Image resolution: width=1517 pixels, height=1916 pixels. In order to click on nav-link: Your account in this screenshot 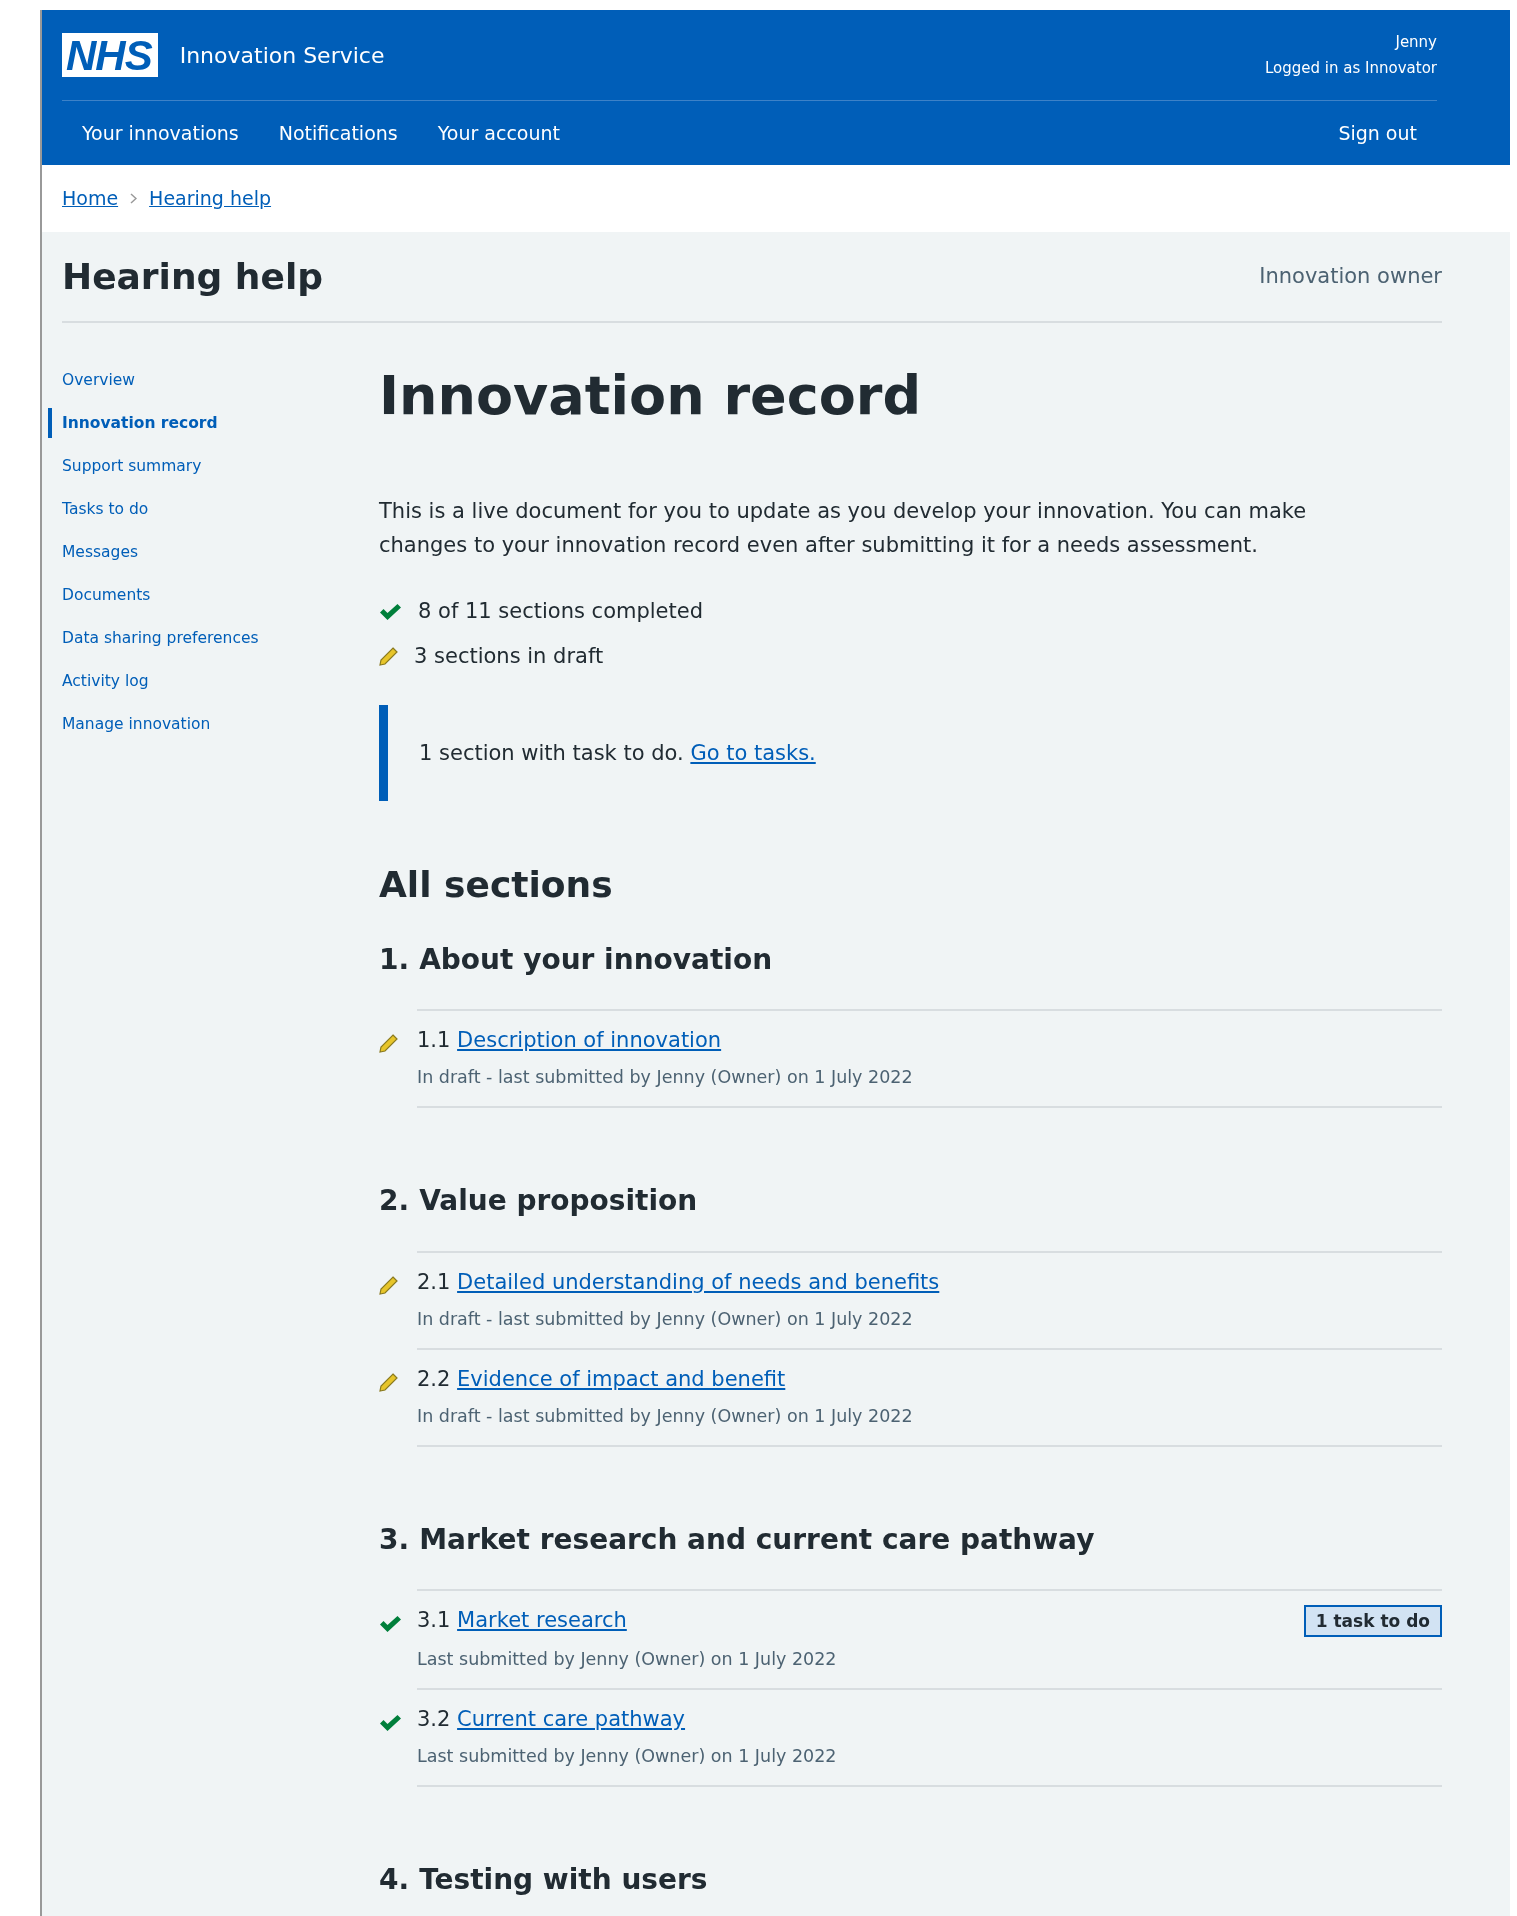, I will do `click(498, 133)`.